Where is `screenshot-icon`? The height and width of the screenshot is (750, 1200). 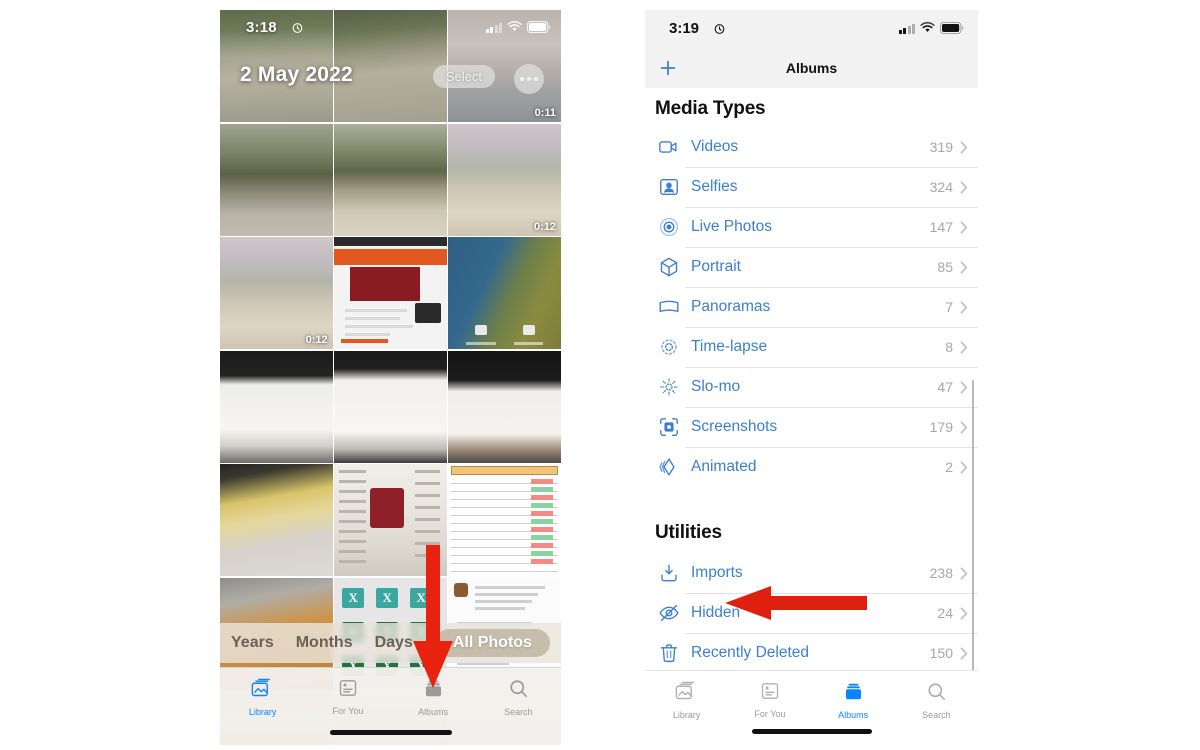
screenshot-icon is located at coordinates (669, 427).